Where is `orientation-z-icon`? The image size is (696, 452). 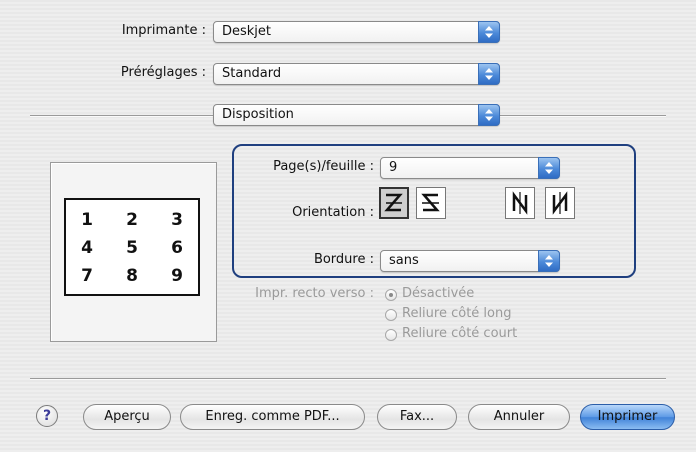
orientation-z-icon is located at coordinates (393, 202).